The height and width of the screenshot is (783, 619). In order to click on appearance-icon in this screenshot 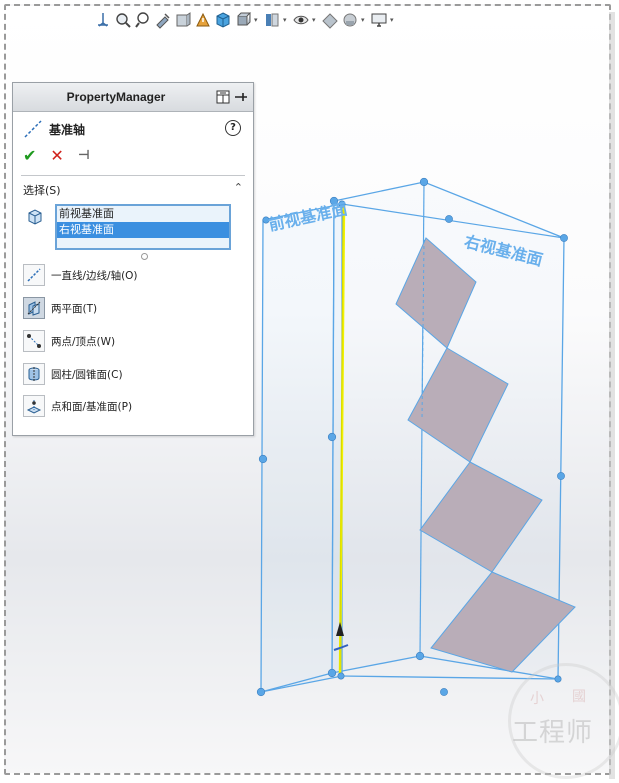, I will do `click(330, 20)`.